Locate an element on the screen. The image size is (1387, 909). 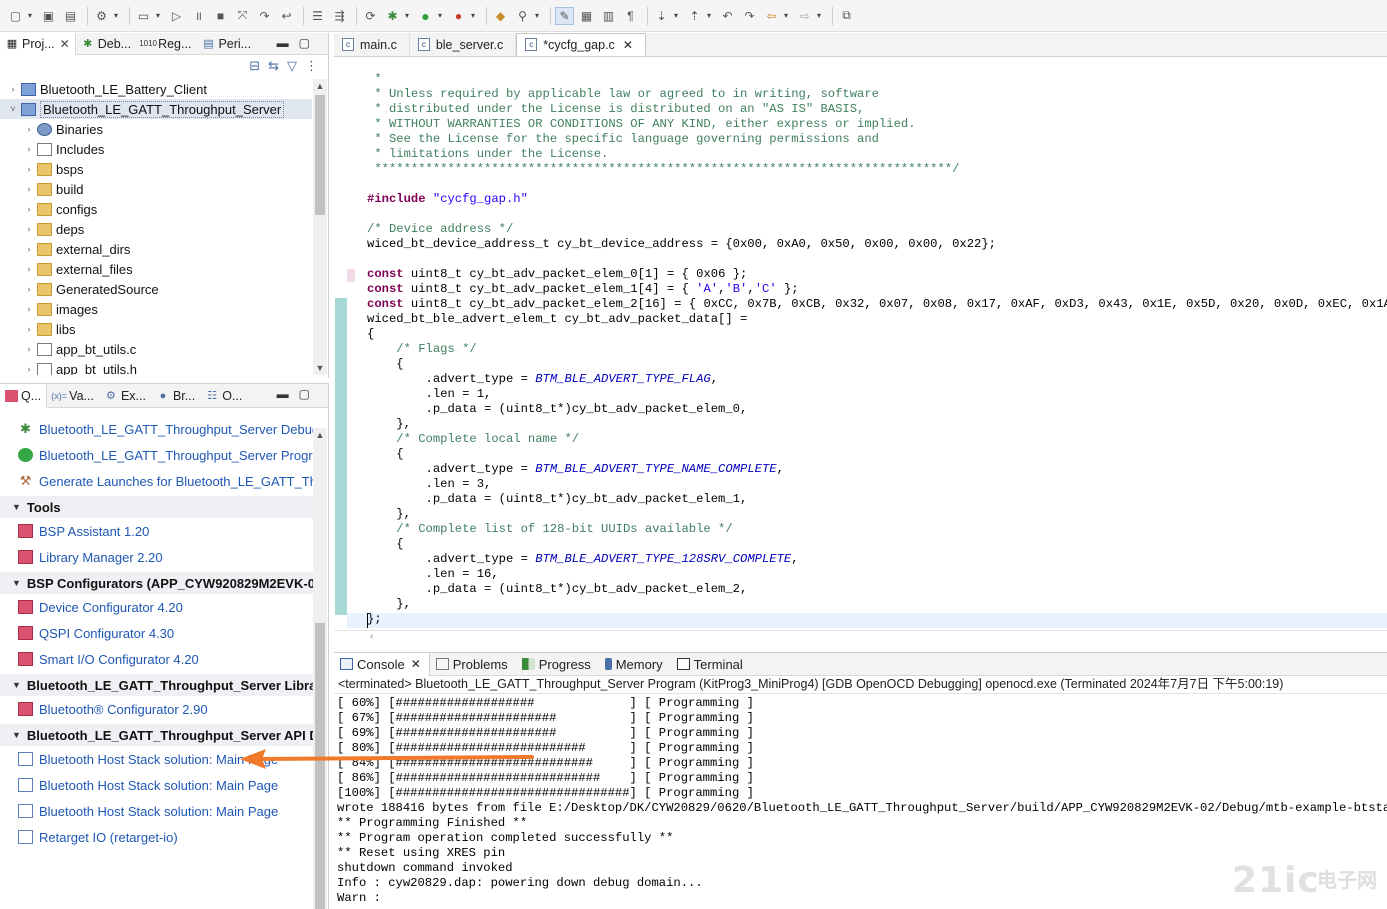
settings-dropdown-icon: ▾ is located at coordinates (117, 15).